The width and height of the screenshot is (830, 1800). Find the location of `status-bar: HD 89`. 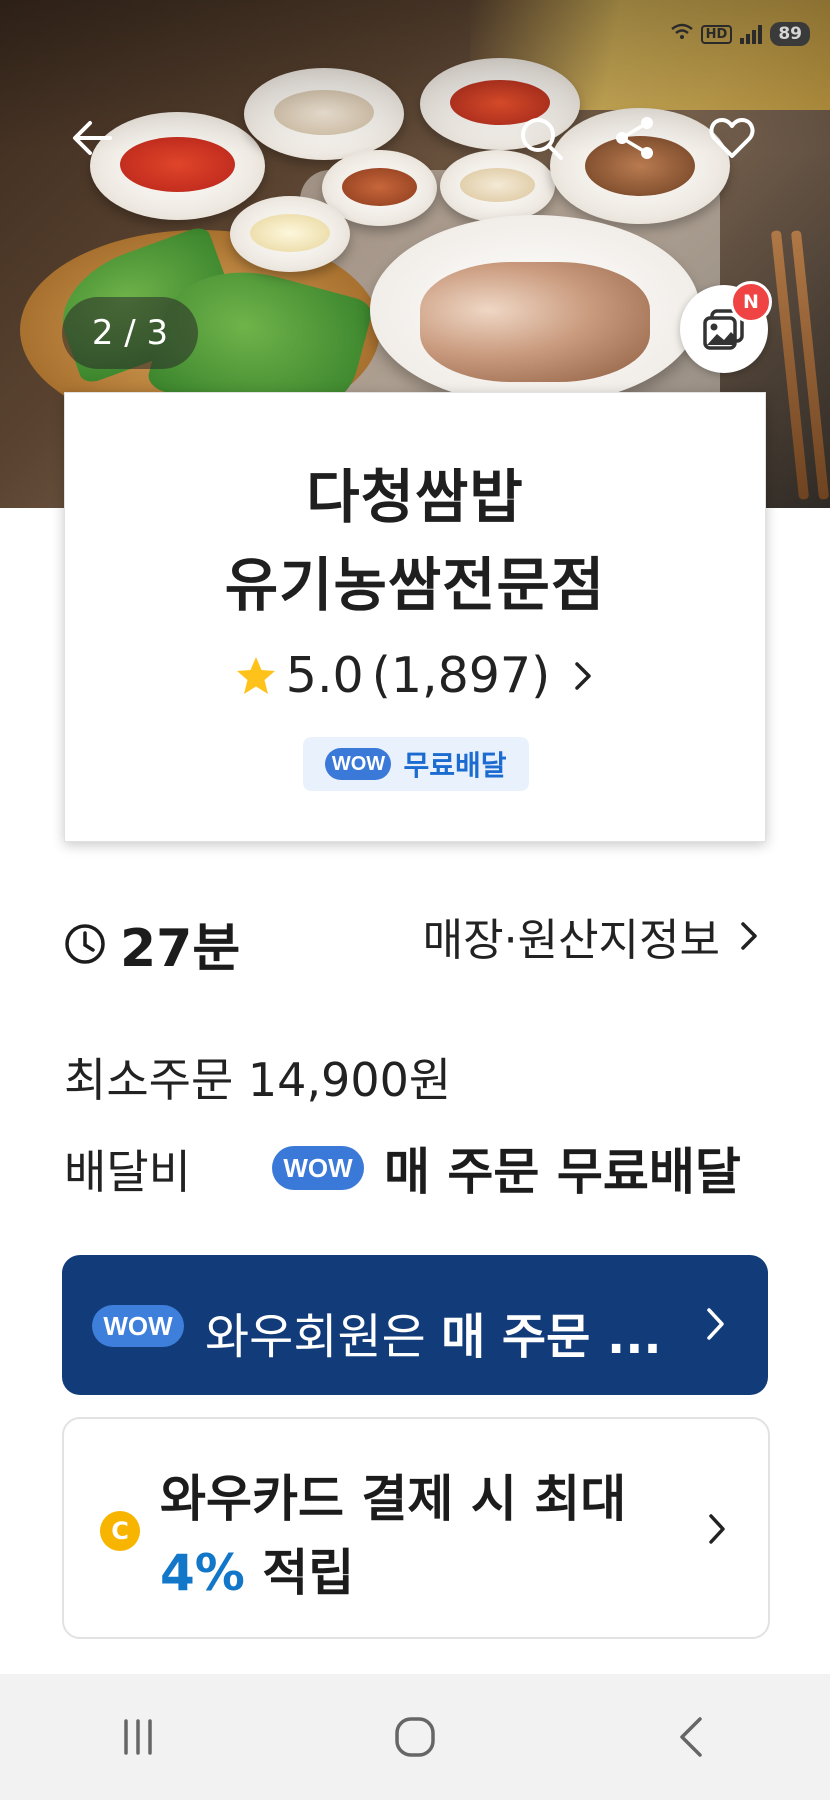

status-bar: HD 89 is located at coordinates (740, 34).